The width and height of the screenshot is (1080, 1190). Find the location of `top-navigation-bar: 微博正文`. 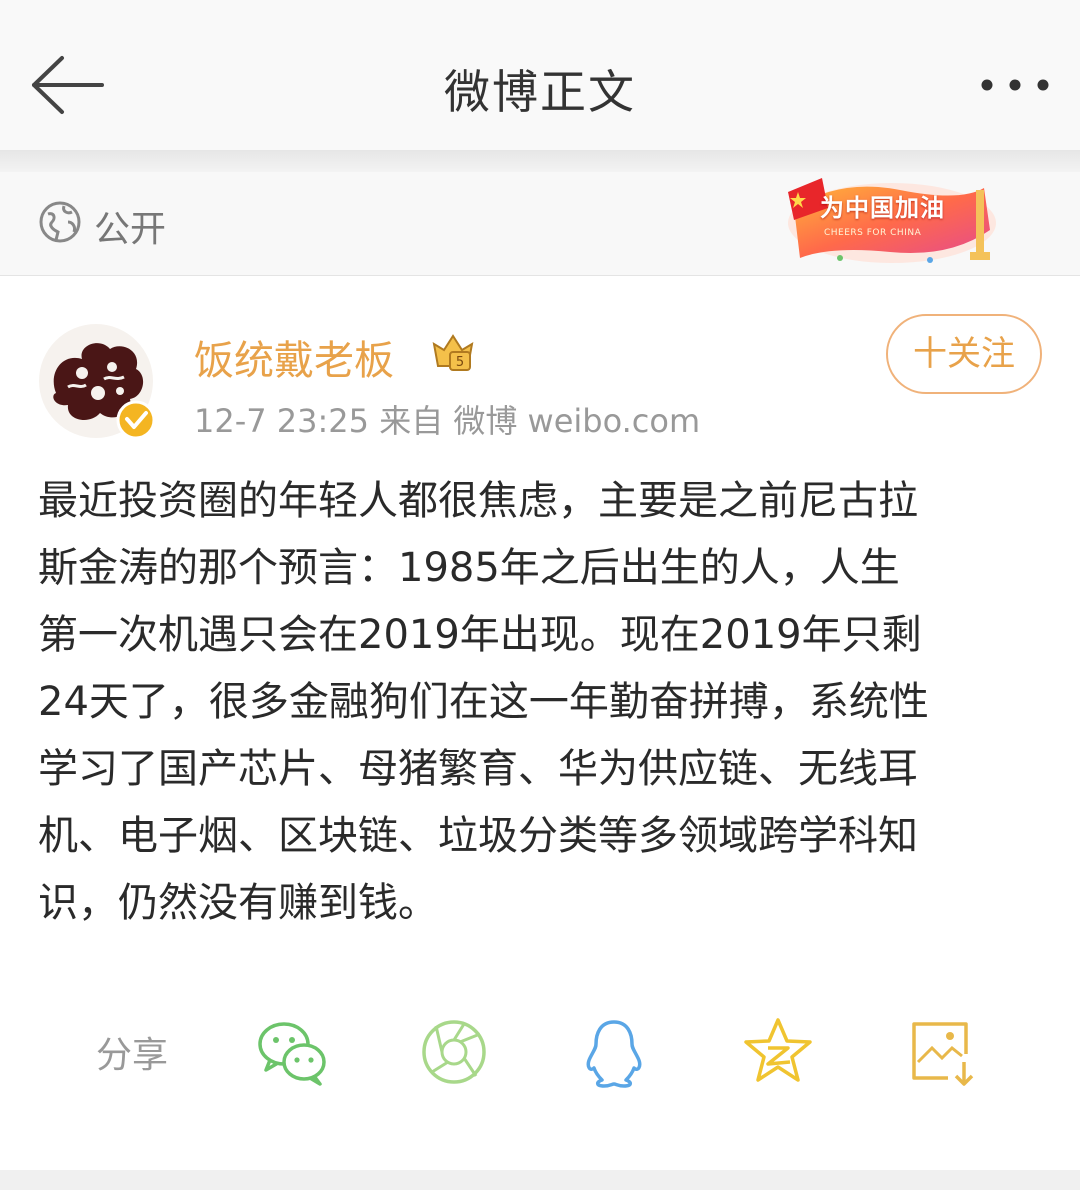

top-navigation-bar: 微博正文 is located at coordinates (540, 75).